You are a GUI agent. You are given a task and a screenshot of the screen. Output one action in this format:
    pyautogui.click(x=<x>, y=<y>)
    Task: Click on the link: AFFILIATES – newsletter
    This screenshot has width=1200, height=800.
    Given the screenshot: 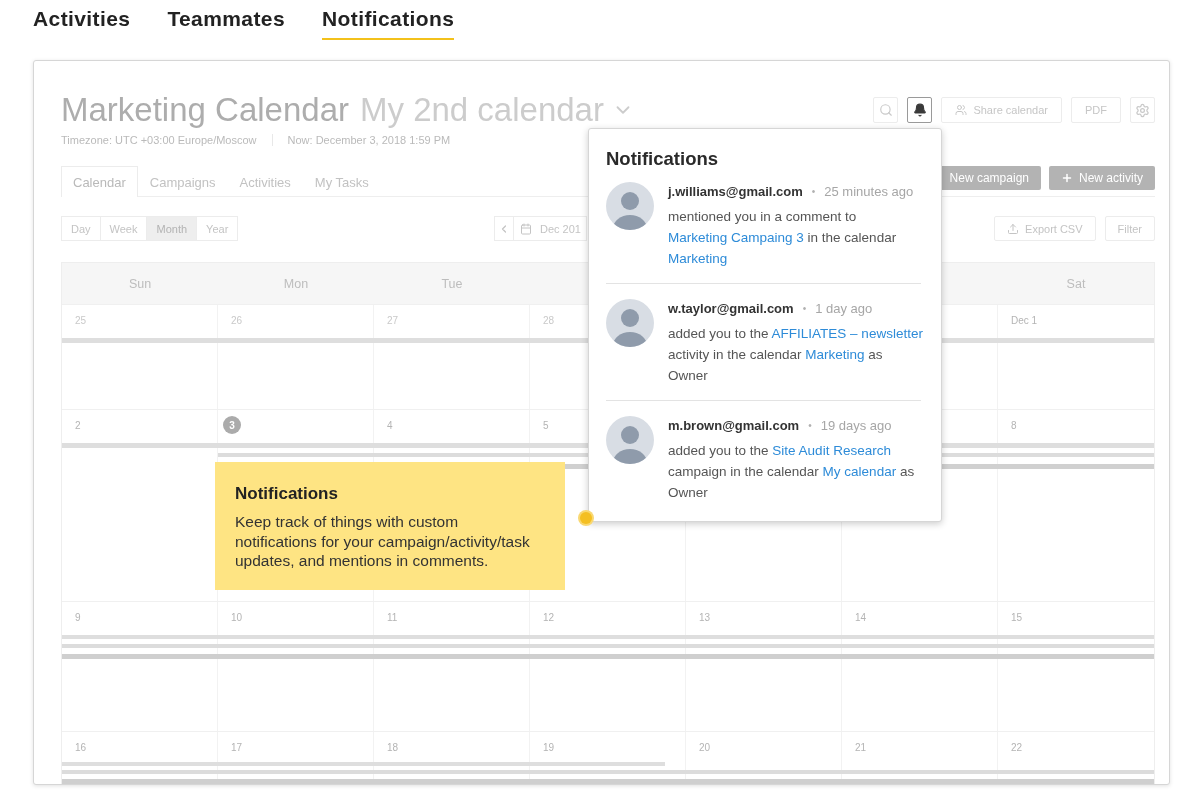 What is the action you would take?
    pyautogui.click(x=847, y=333)
    